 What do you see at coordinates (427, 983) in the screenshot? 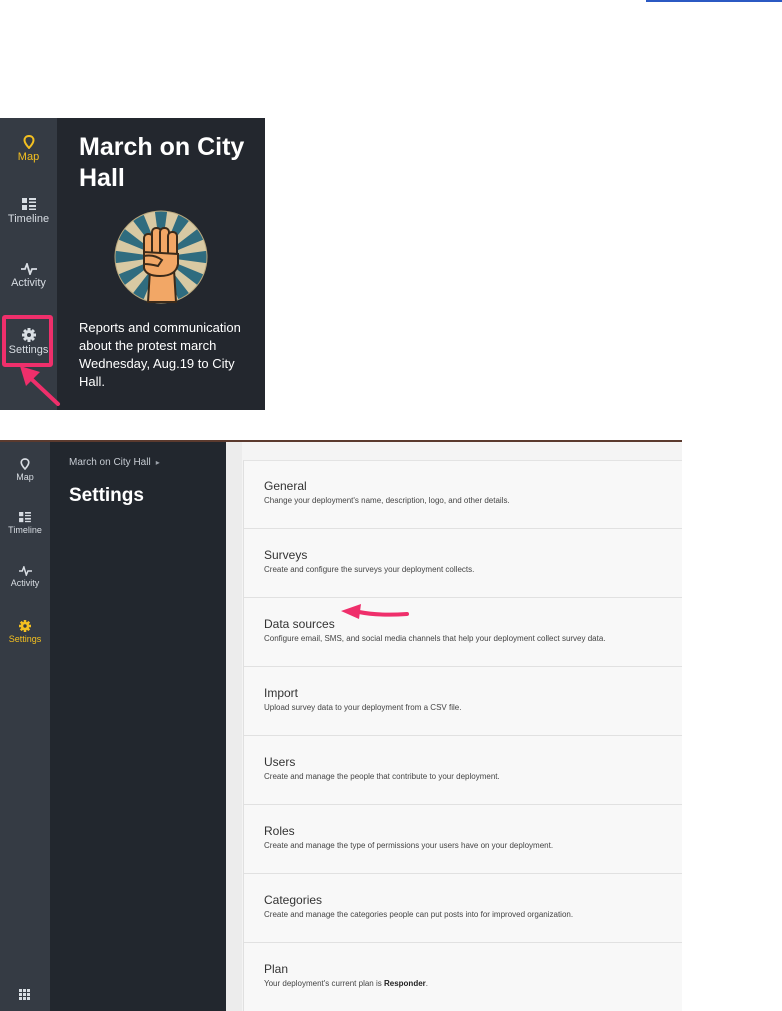
I see `plan-desc-end: .` at bounding box center [427, 983].